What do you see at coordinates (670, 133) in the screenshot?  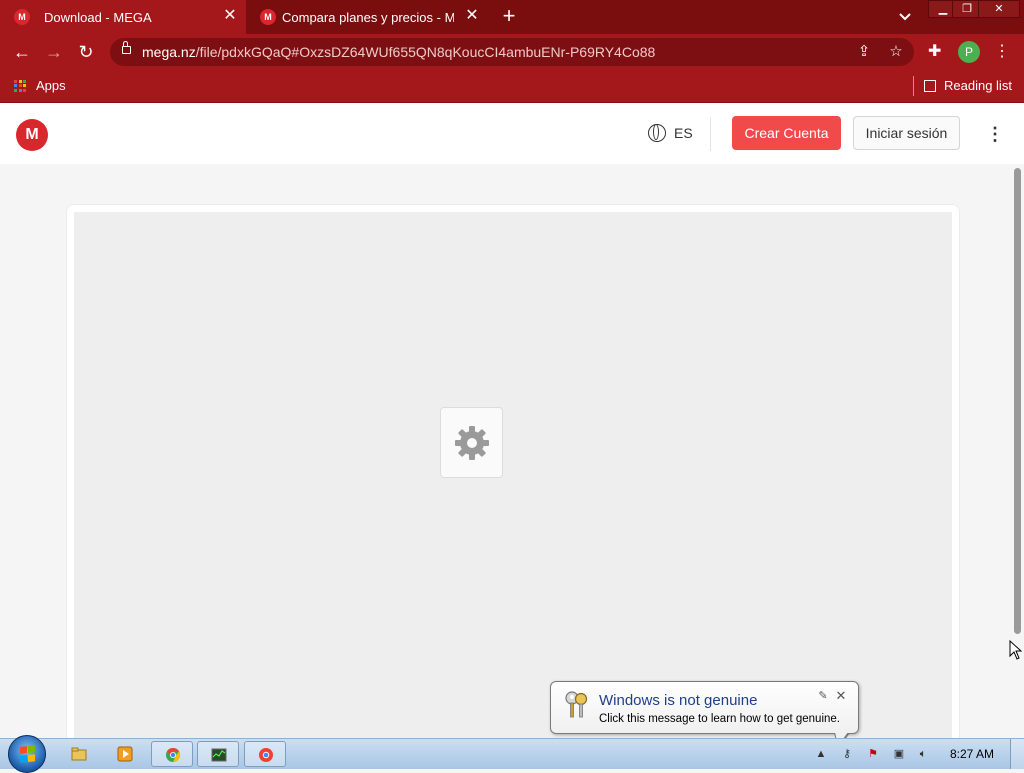 I see `language-selector: ES` at bounding box center [670, 133].